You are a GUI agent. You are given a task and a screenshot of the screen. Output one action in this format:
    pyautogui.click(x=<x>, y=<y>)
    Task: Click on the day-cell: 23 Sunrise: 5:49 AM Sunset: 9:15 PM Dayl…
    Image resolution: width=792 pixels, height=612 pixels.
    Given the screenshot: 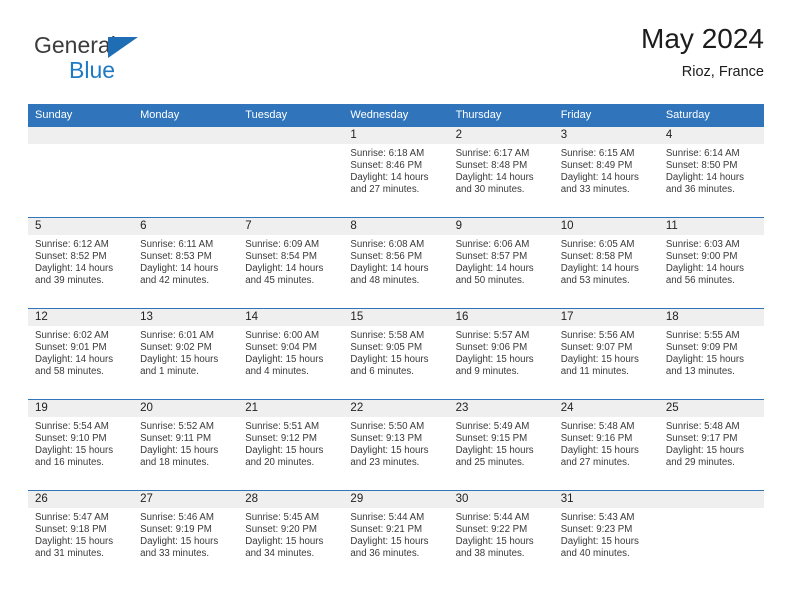 What is the action you would take?
    pyautogui.click(x=501, y=445)
    